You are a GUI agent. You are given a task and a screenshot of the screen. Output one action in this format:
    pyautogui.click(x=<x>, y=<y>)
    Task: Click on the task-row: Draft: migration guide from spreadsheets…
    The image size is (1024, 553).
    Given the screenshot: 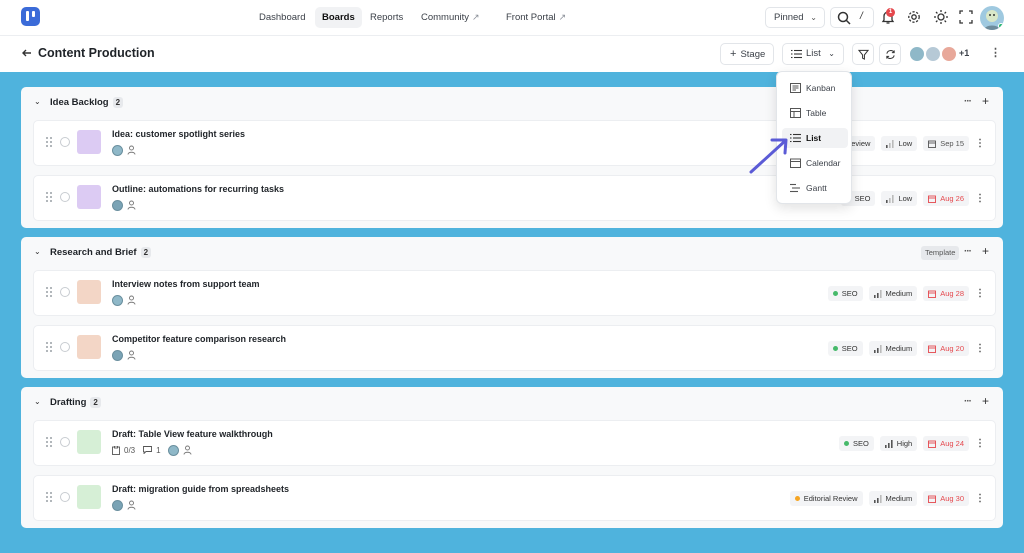 What is the action you would take?
    pyautogui.click(x=514, y=498)
    